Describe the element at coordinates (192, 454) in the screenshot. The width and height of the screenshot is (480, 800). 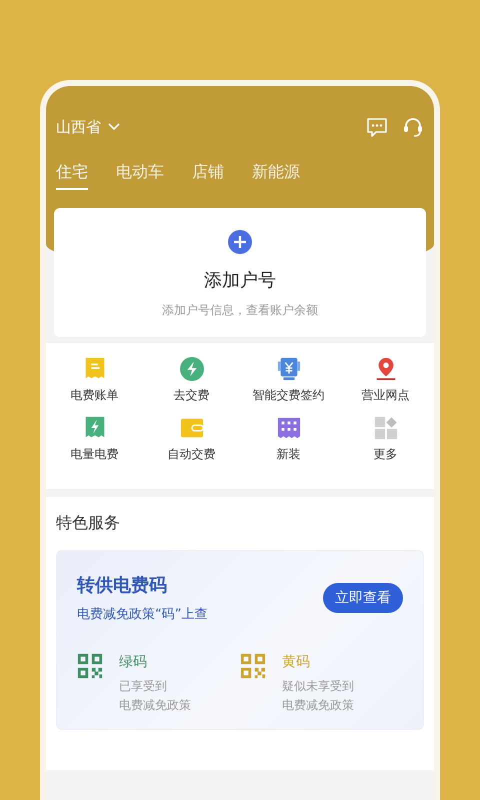
I see `service-label: 自动交费` at that location.